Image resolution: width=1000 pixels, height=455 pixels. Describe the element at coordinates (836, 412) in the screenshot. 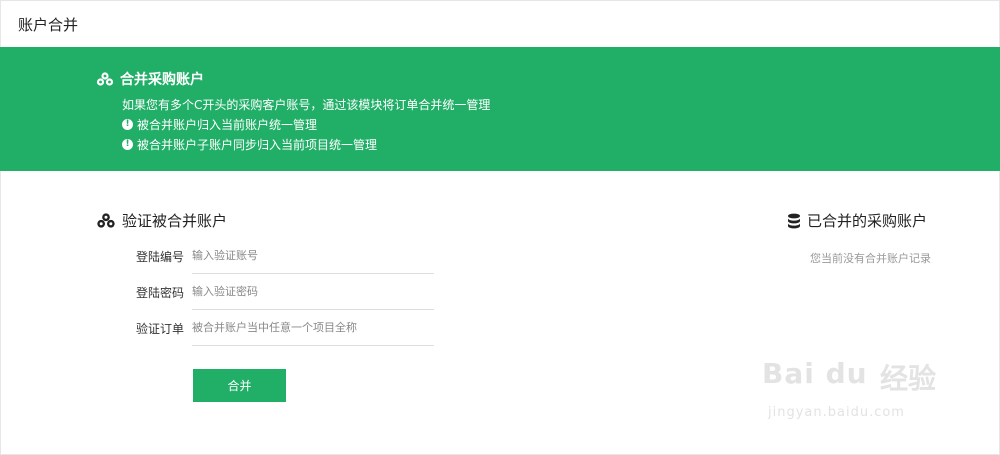

I see `watermark-url: jingyan.baidu.com` at that location.